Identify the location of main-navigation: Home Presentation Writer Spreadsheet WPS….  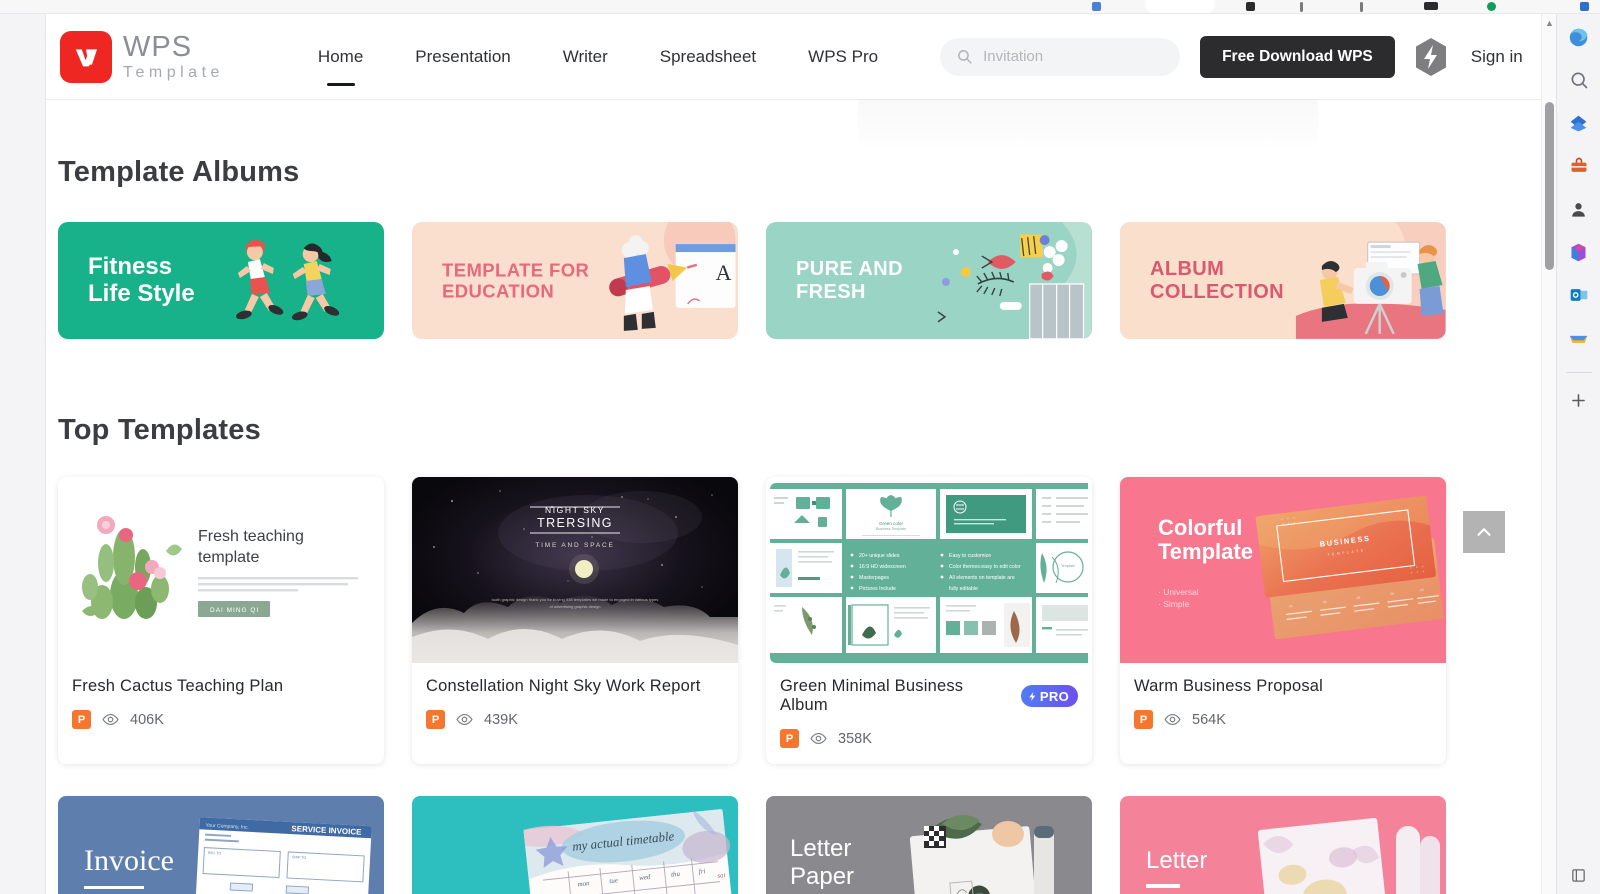
(598, 57).